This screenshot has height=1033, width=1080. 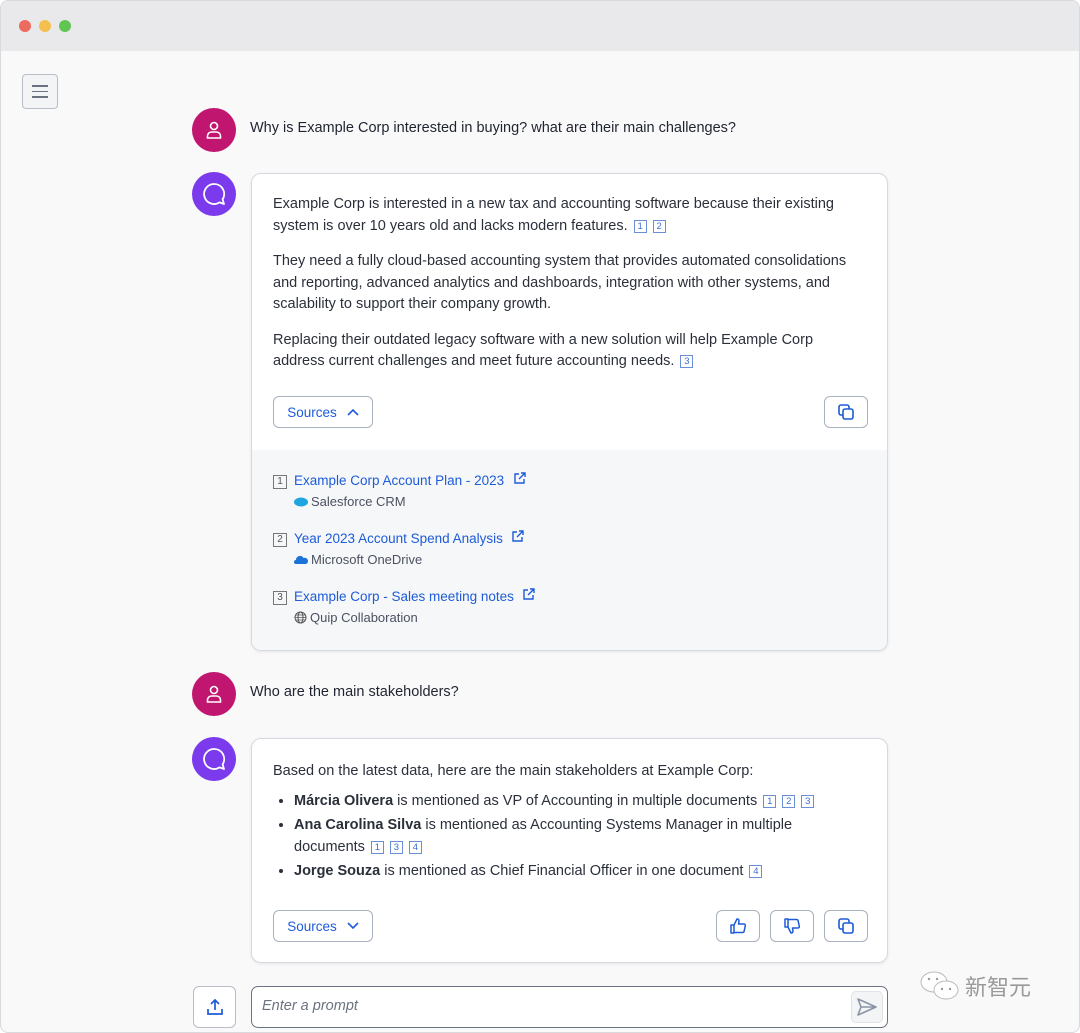 I want to click on close-window-button, so click(x=25, y=26).